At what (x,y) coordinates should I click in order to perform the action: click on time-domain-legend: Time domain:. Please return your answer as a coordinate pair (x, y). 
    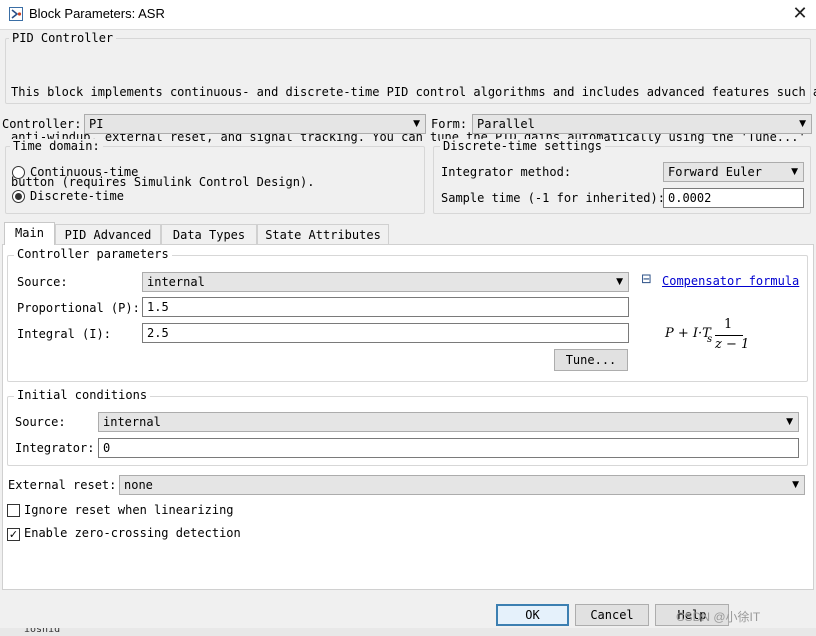
    Looking at the image, I should click on (56, 146).